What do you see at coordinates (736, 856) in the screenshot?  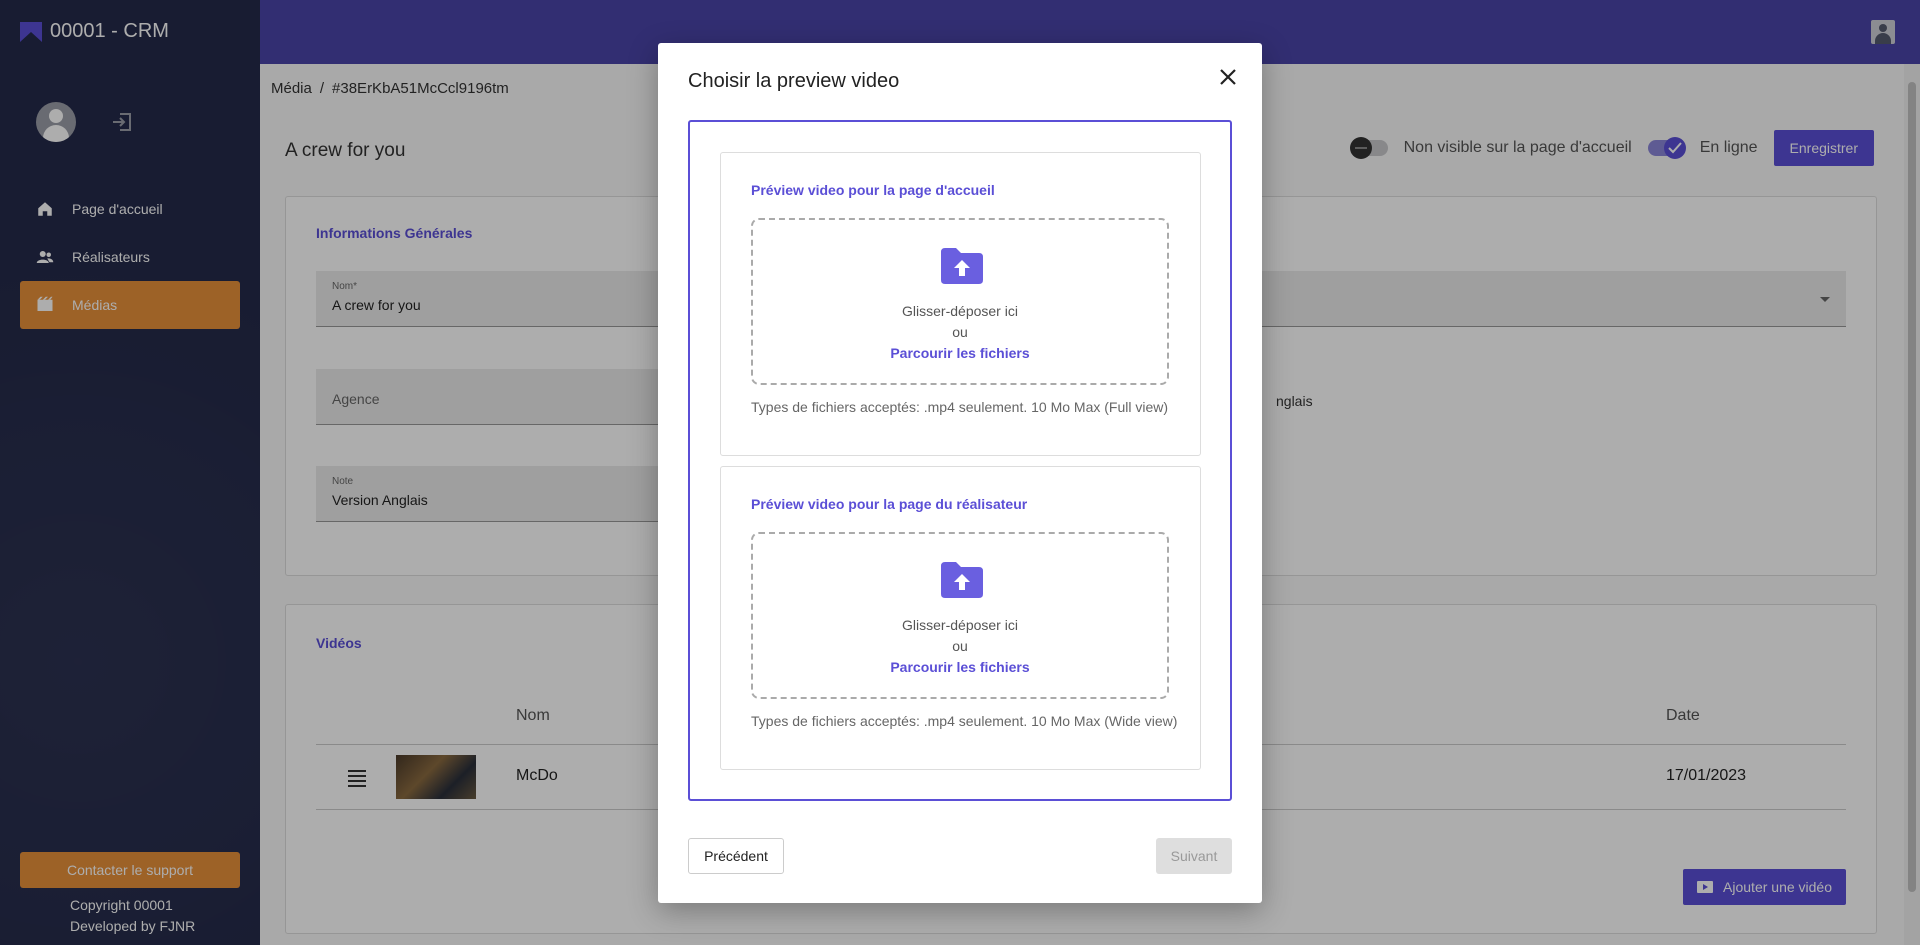 I see `previous-button: Précédent` at bounding box center [736, 856].